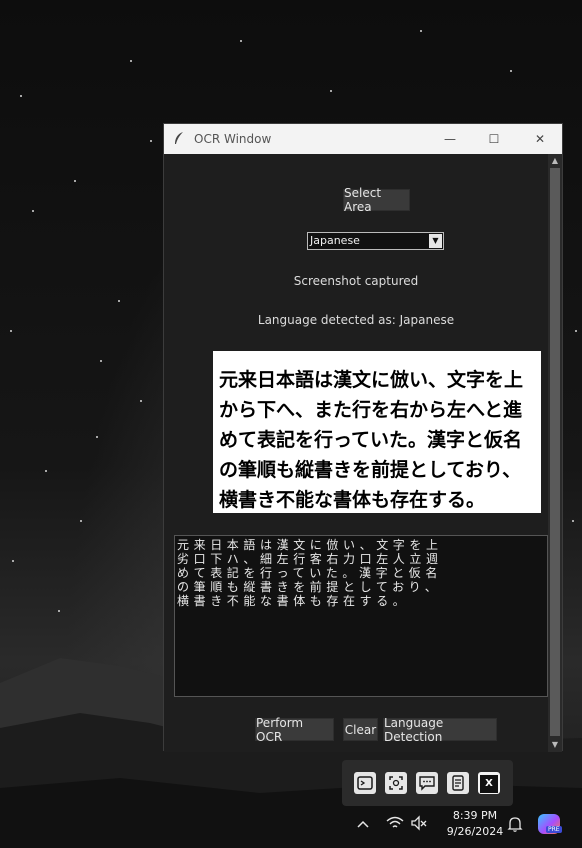 The width and height of the screenshot is (582, 848). I want to click on volume-muted-icon, so click(419, 823).